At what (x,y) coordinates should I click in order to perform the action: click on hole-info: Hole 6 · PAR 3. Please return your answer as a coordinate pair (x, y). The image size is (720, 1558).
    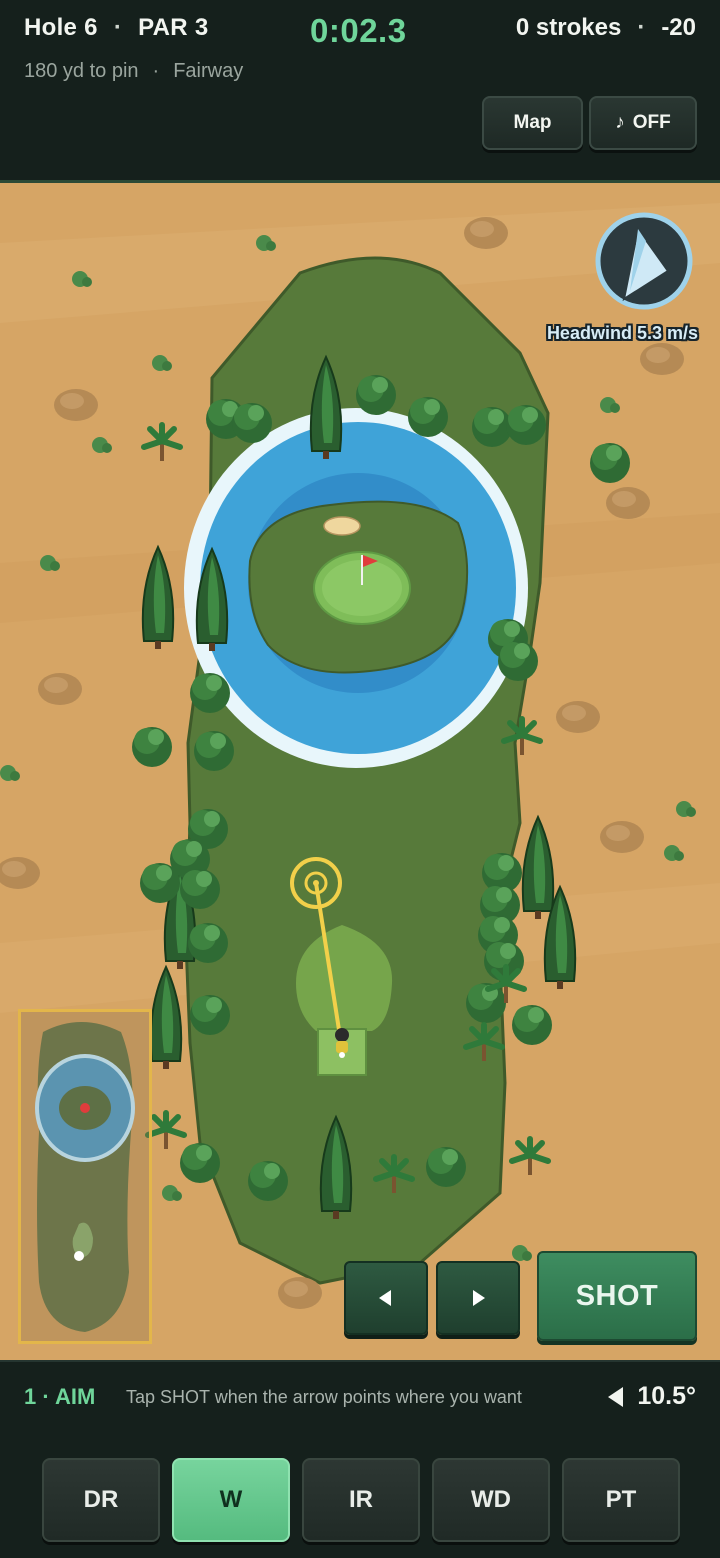
    Looking at the image, I should click on (116, 28).